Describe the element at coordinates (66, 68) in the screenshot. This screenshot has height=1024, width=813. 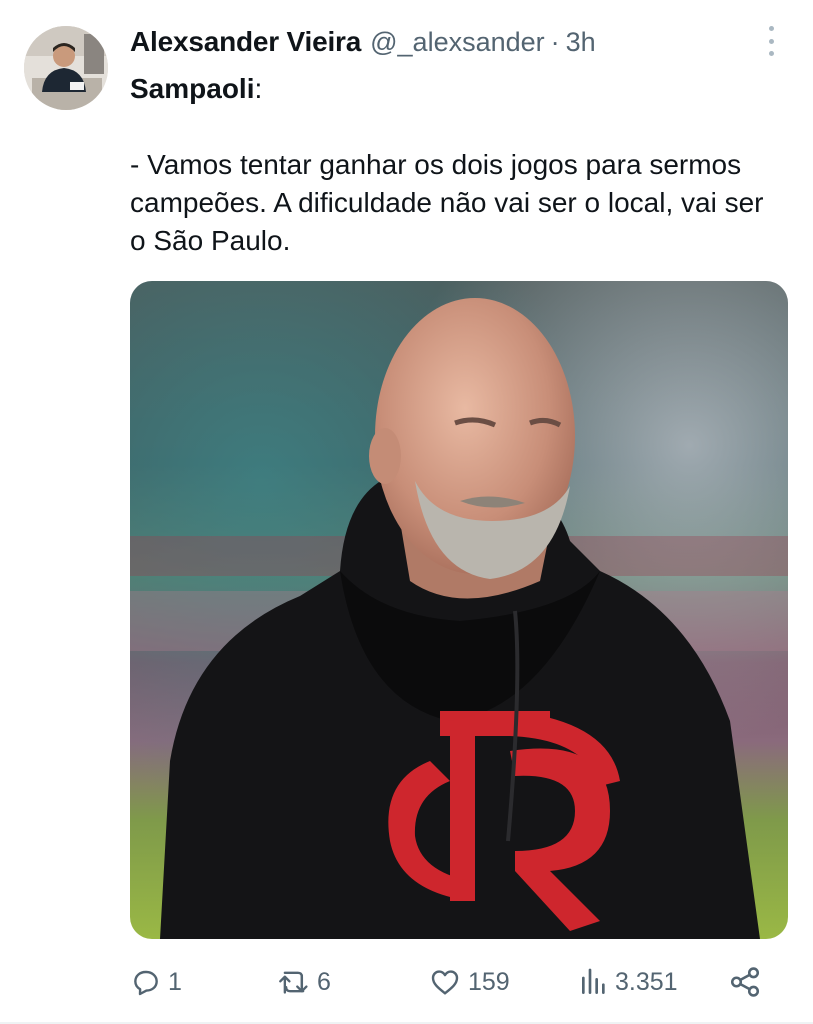
I see `author-avatar` at that location.